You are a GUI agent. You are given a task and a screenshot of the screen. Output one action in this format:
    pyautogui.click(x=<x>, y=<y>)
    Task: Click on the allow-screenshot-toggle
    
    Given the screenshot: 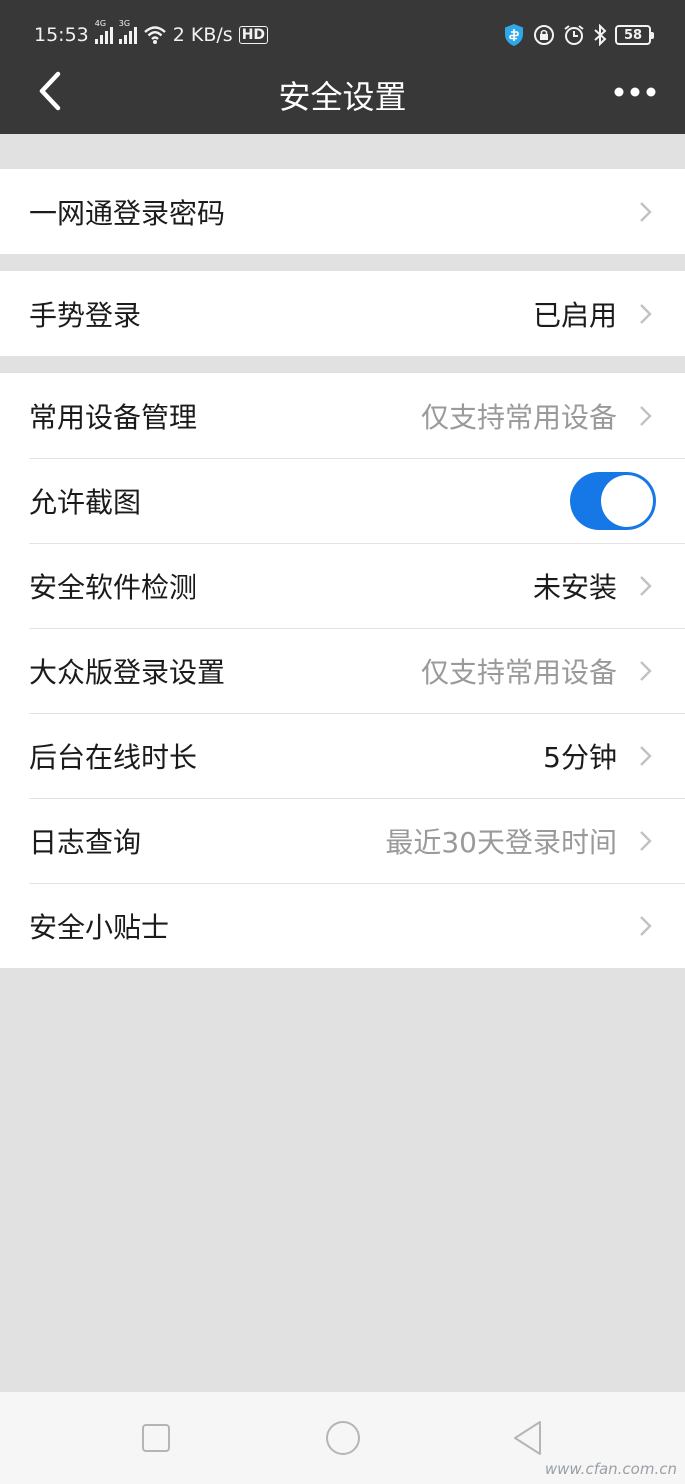 What is the action you would take?
    pyautogui.click(x=613, y=500)
    